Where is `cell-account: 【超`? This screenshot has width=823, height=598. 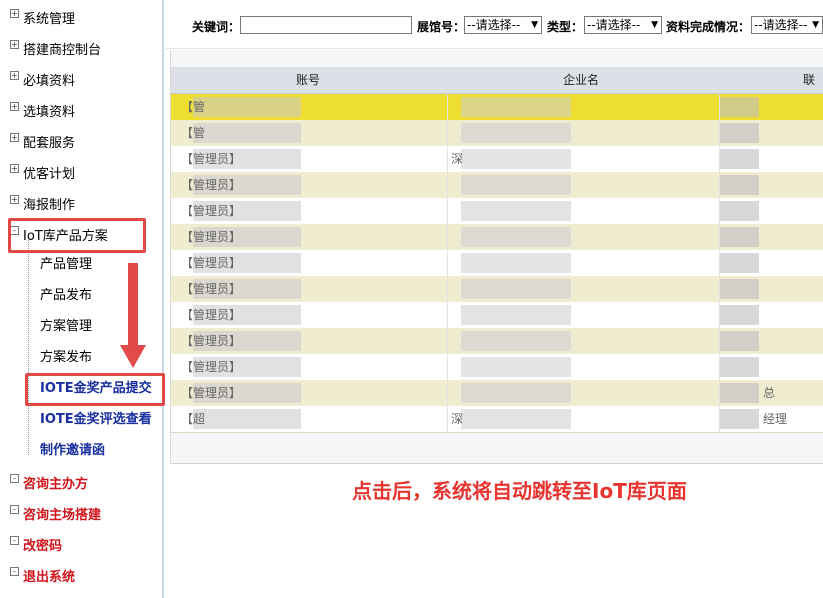
cell-account: 【超 is located at coordinates (193, 419).